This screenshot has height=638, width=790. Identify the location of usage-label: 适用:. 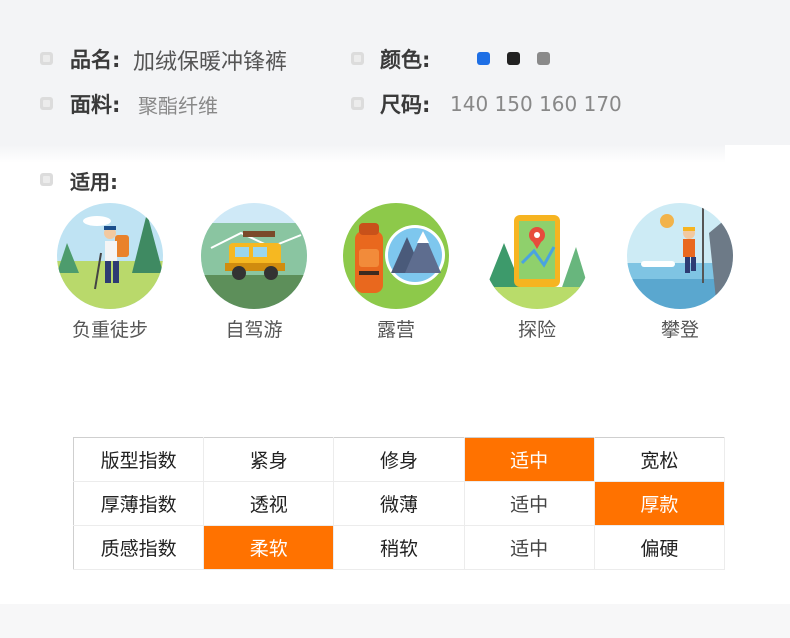
(94, 182).